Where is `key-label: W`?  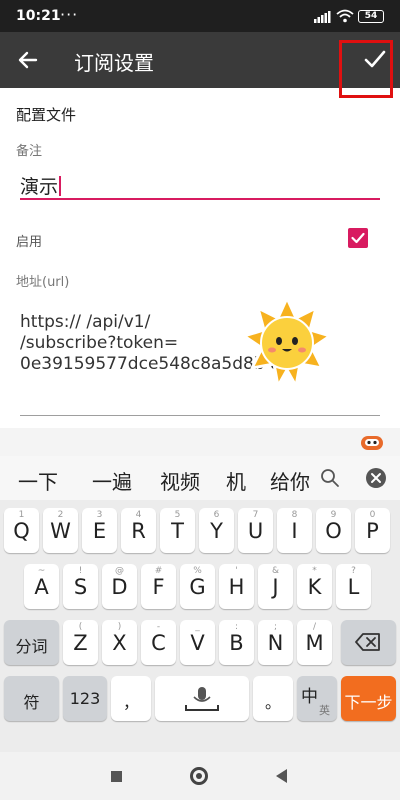
key-label: W is located at coordinates (60, 531).